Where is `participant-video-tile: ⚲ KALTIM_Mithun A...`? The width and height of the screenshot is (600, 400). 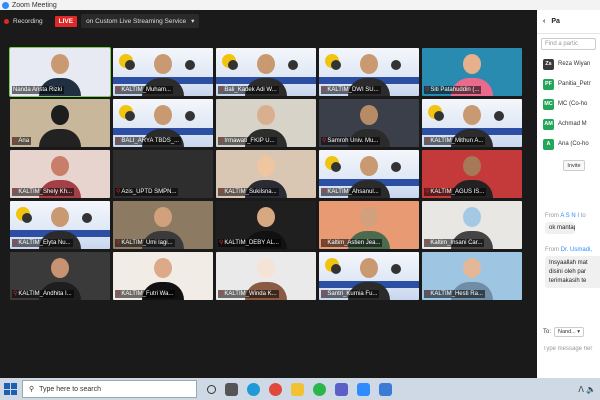
participant-video-tile: ⚲ KALTIM_Mithun A... is located at coordinates (472, 123).